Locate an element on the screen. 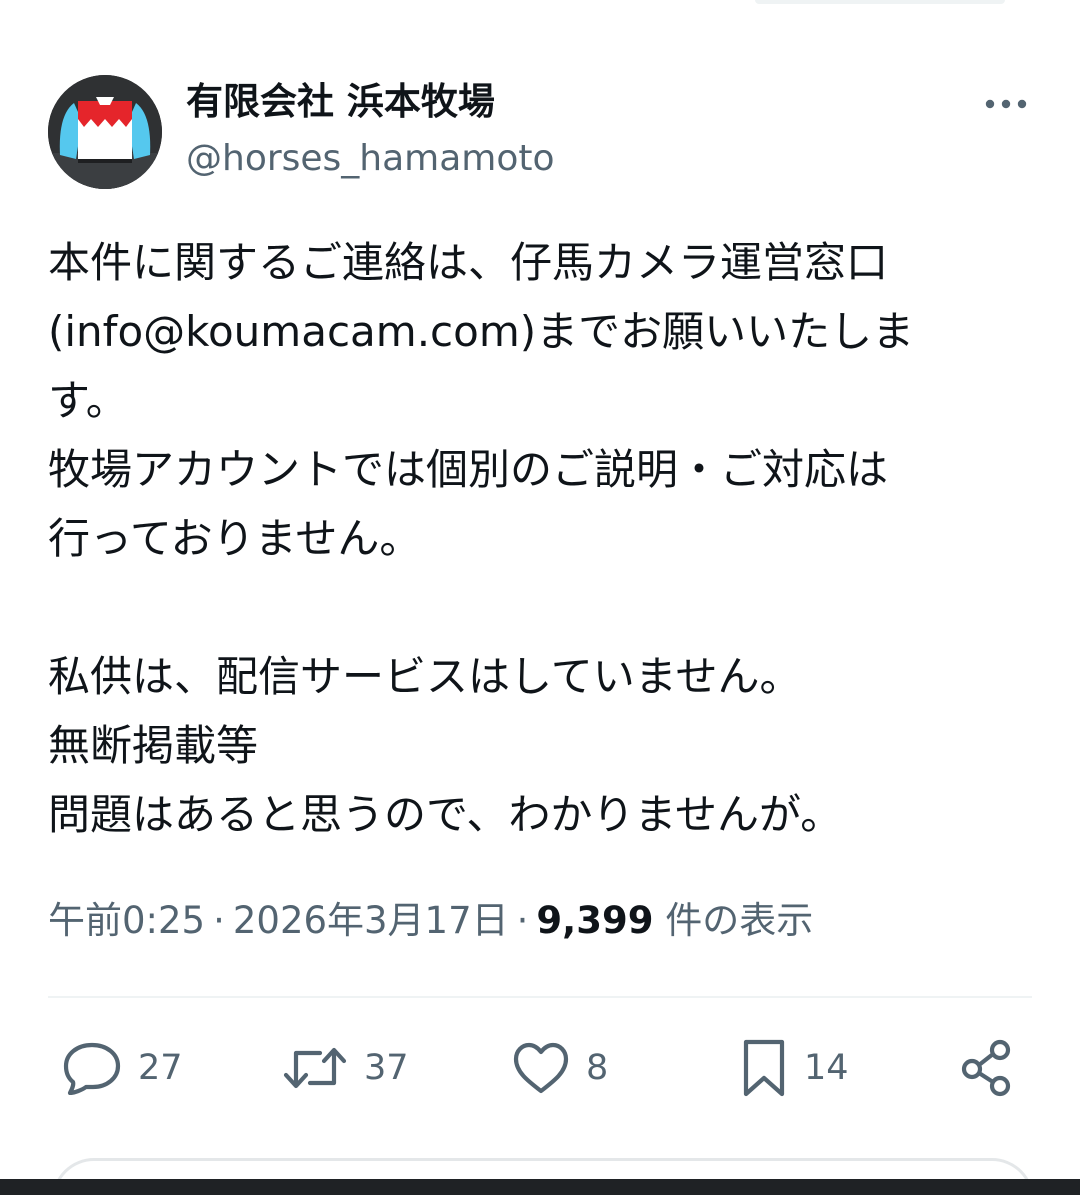 This screenshot has height=1195, width=1080. tweet-line: (info@koumacam.com)までお願いいたしま is located at coordinates (481, 331).